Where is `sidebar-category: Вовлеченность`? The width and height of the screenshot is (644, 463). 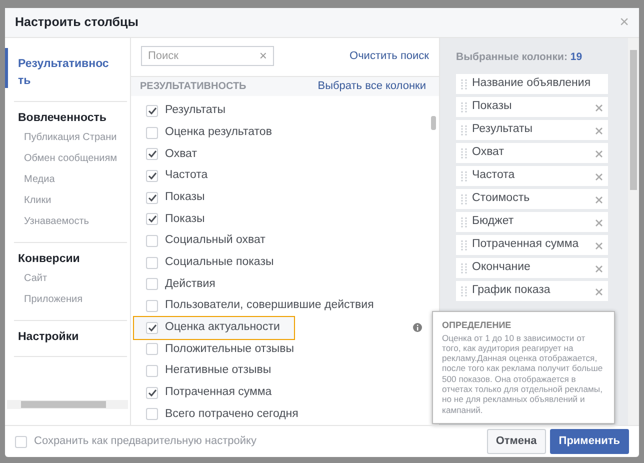 sidebar-category: Вовлеченность is located at coordinates (72, 118).